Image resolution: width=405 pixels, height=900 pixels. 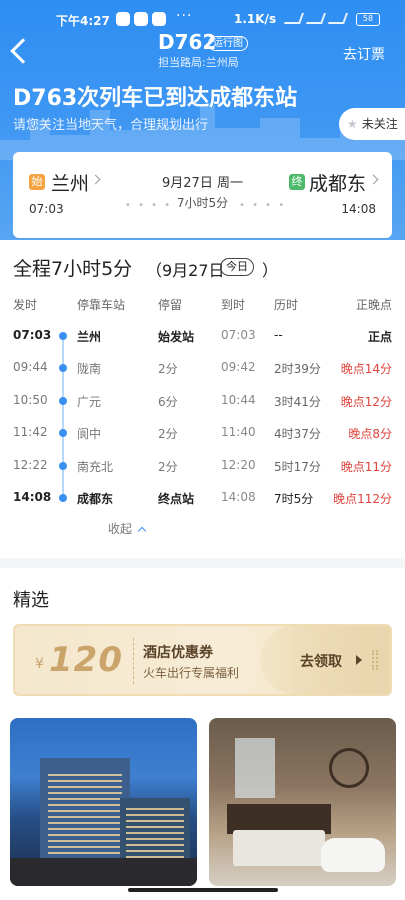 What do you see at coordinates (362, 499) in the screenshot?
I see `delay-status-cell: 晚点112分` at bounding box center [362, 499].